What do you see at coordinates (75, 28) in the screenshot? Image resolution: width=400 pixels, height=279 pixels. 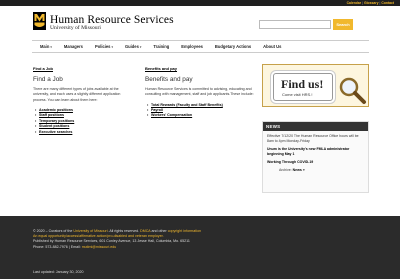 I see `site-subtitle: University of Missouri` at bounding box center [75, 28].